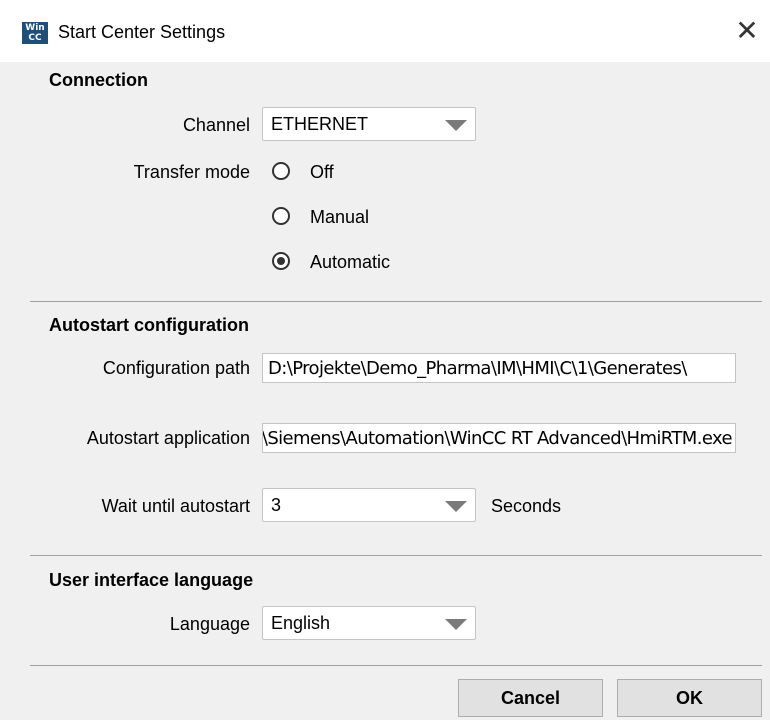 Image resolution: width=770 pixels, height=720 pixels. What do you see at coordinates (191, 172) in the screenshot?
I see `transfer-mode-label: Transfer mode` at bounding box center [191, 172].